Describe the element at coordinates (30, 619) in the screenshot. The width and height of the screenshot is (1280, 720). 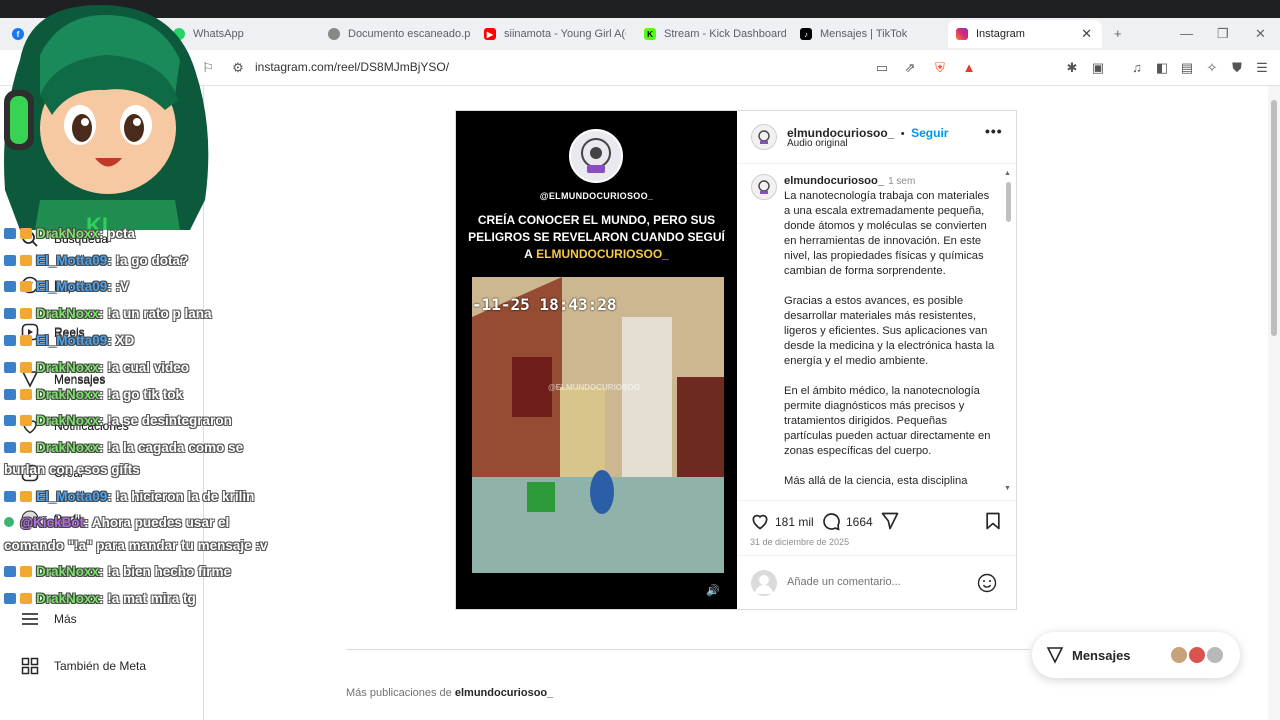
I see `menu-icon` at that location.